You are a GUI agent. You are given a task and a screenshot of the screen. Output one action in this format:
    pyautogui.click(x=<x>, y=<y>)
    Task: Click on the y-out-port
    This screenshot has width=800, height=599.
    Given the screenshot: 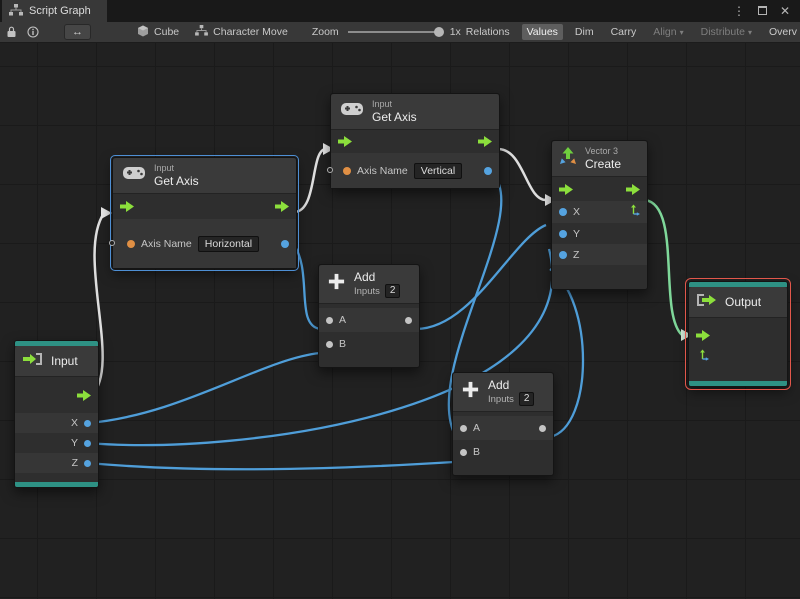 What is the action you would take?
    pyautogui.click(x=87, y=443)
    